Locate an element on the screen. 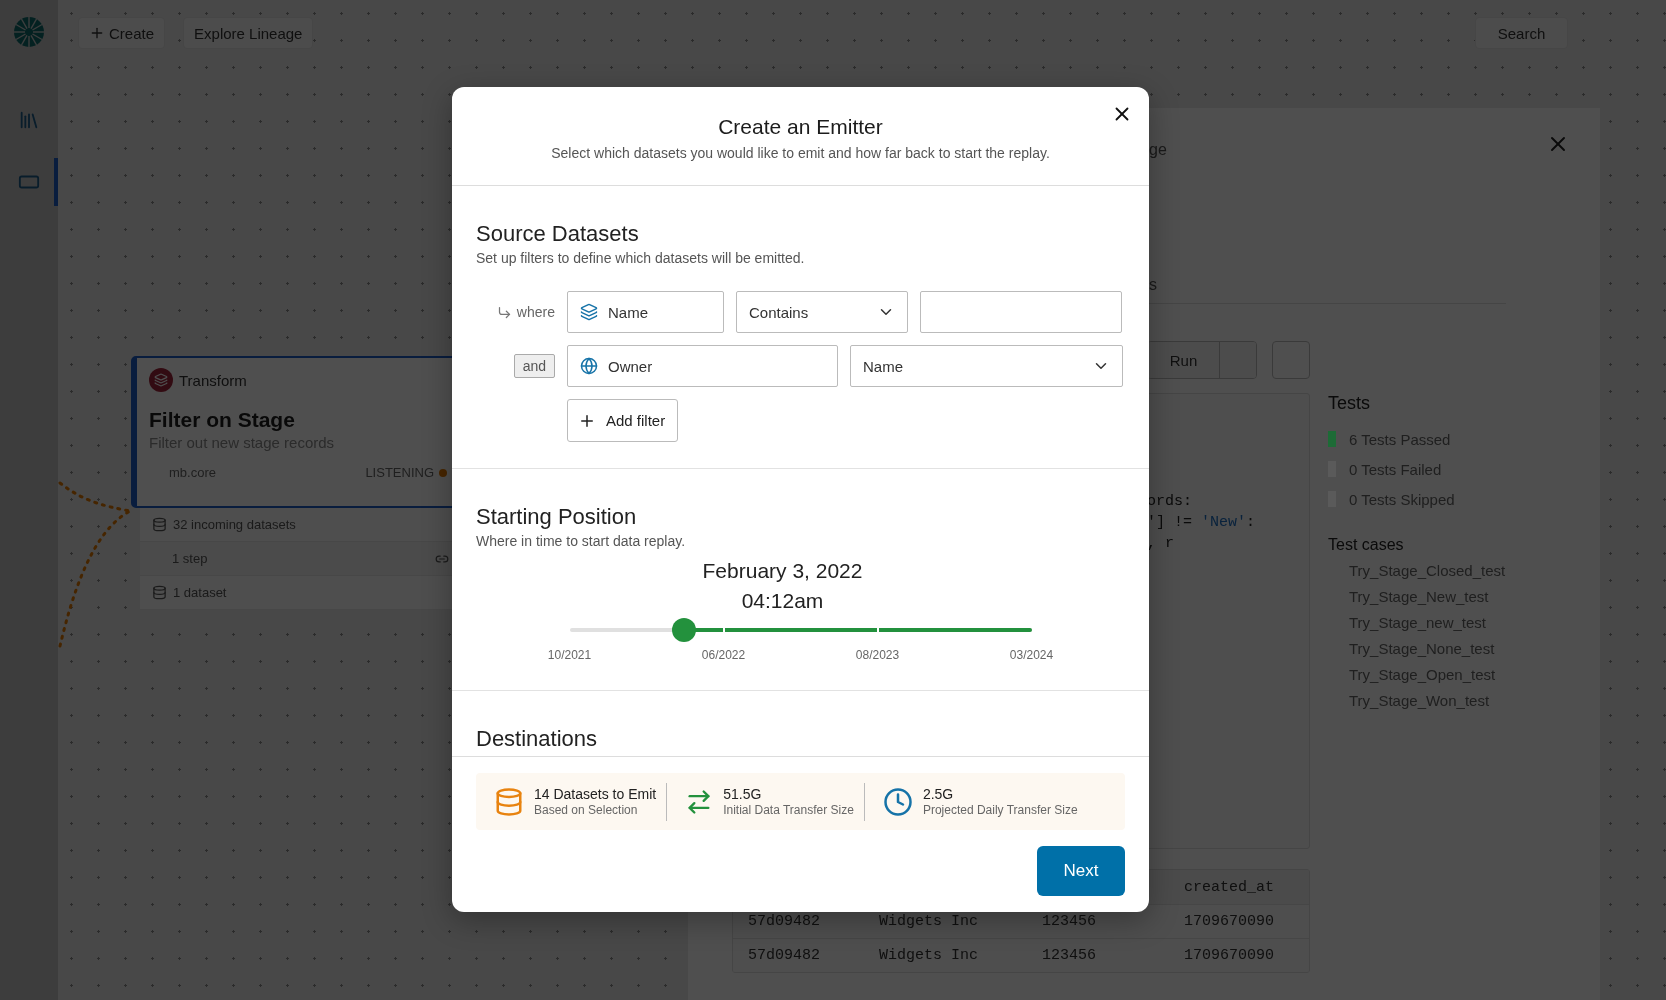  arrow-icon is located at coordinates (504, 312).